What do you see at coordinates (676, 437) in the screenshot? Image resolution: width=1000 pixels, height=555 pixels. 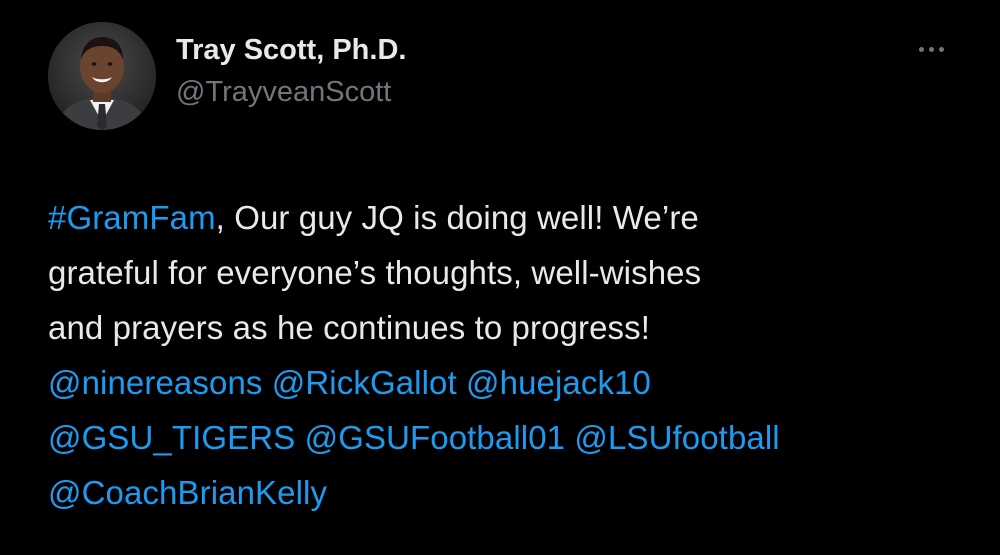 I see `mention-link: @LSUfootball` at bounding box center [676, 437].